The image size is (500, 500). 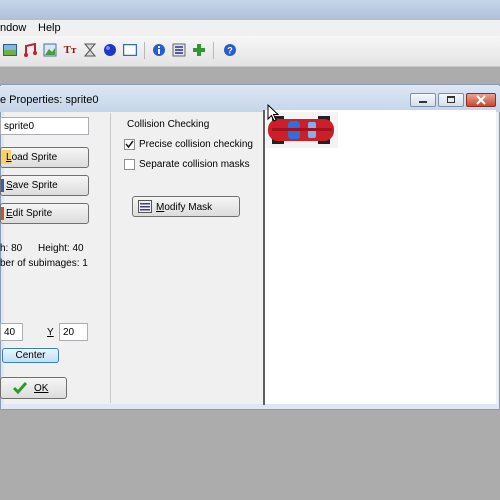 What do you see at coordinates (41, 388) in the screenshot?
I see `ok-button-label: OK` at bounding box center [41, 388].